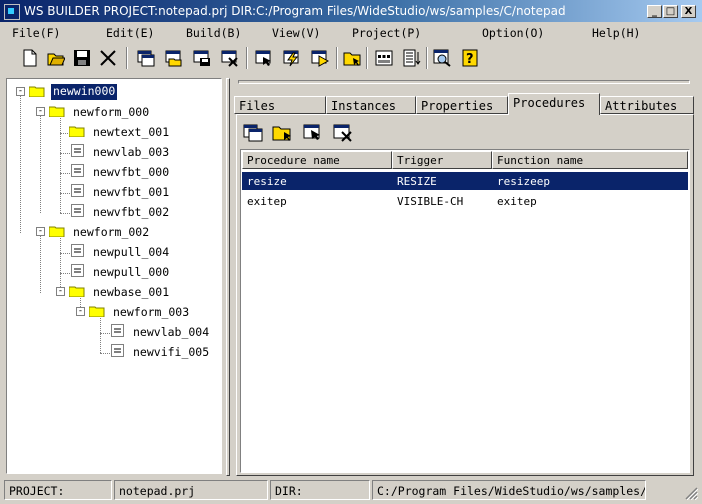 The image size is (702, 504). What do you see at coordinates (590, 160) in the screenshot?
I see `column-header-function-name: Function name` at bounding box center [590, 160].